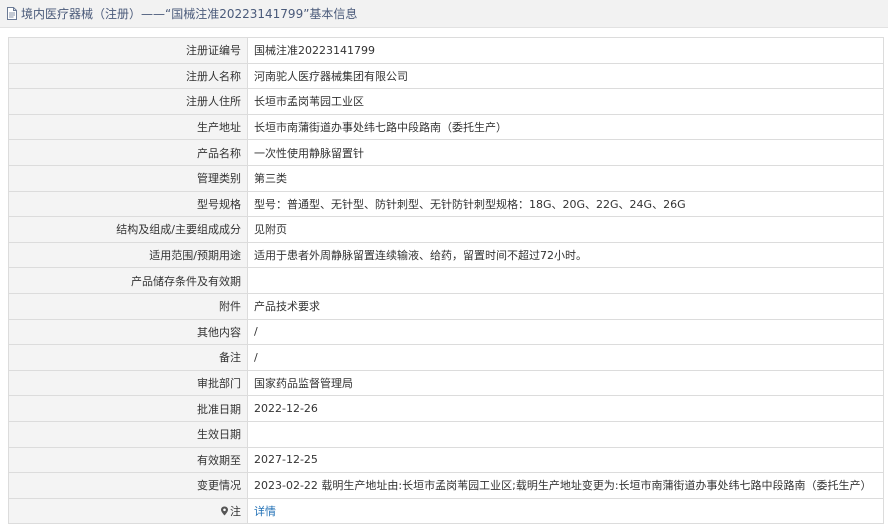 Image resolution: width=888 pixels, height=530 pixels. I want to click on table-row: 产品储存条件及有效期, so click(446, 280).